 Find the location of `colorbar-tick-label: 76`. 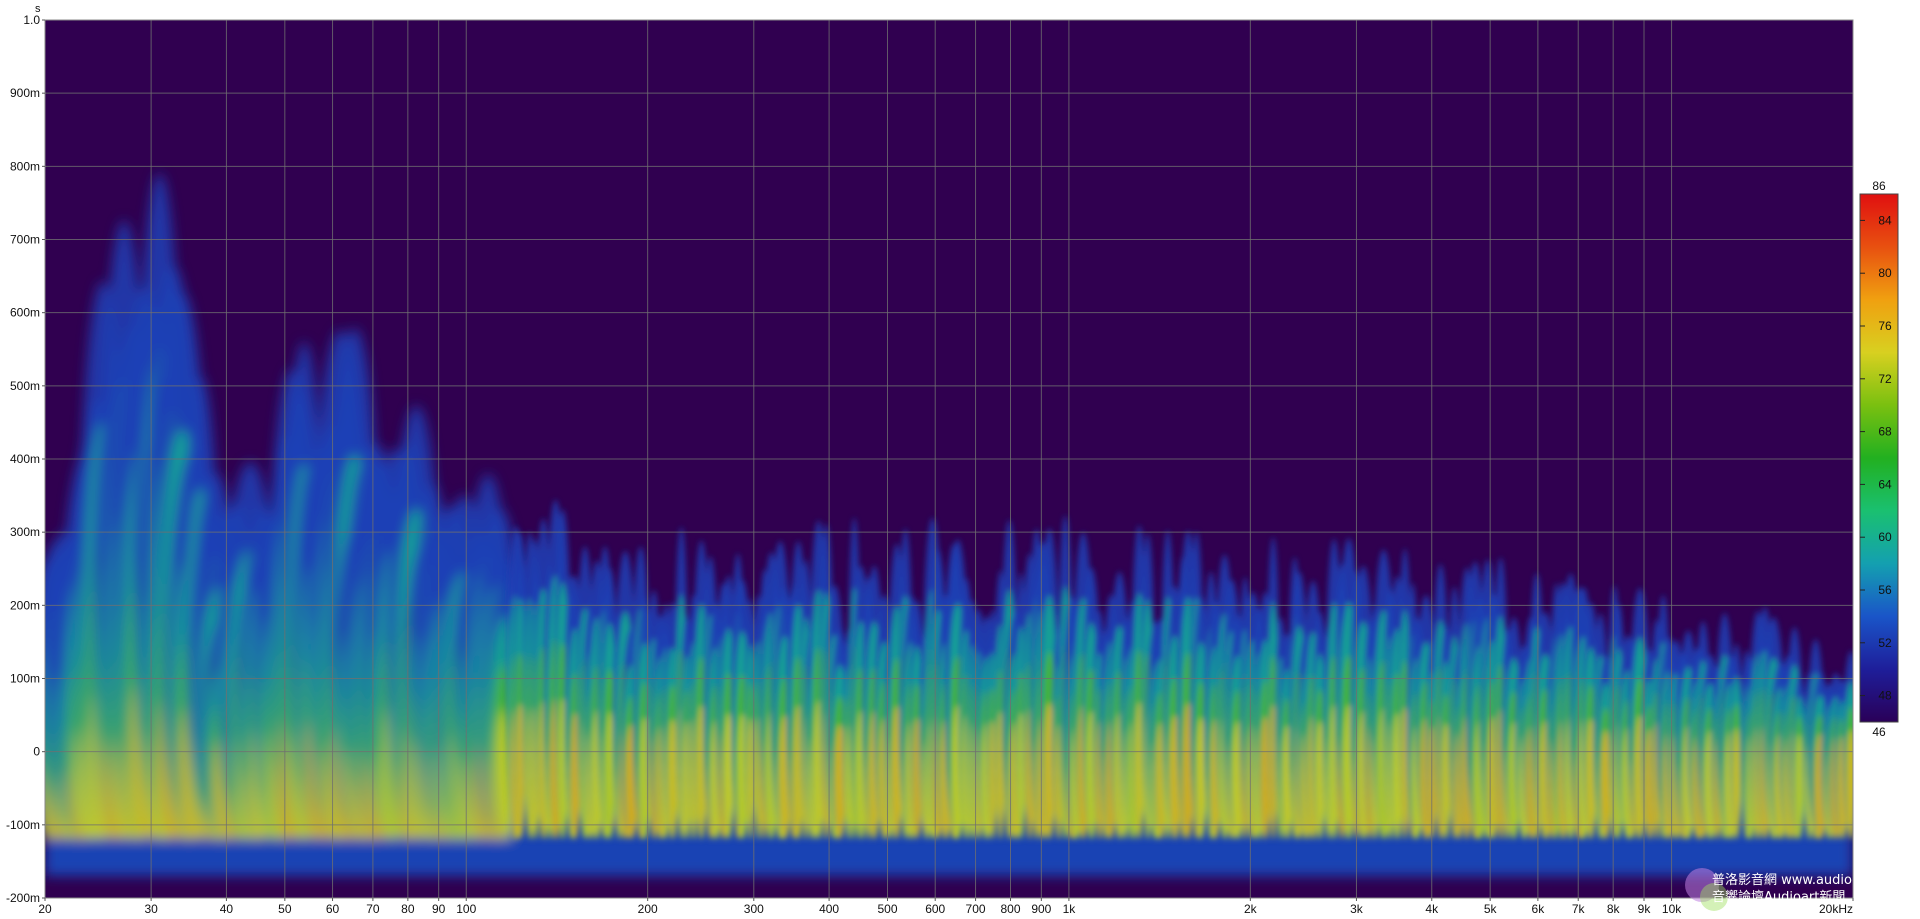

colorbar-tick-label: 76 is located at coordinates (1885, 326).